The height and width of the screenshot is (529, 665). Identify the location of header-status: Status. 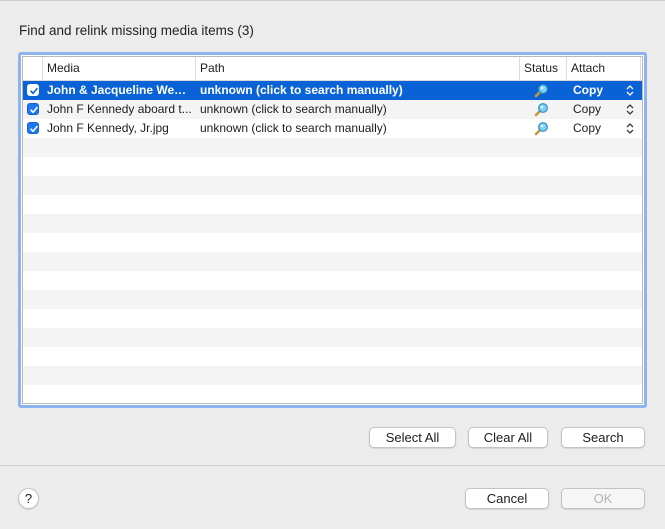
(543, 68).